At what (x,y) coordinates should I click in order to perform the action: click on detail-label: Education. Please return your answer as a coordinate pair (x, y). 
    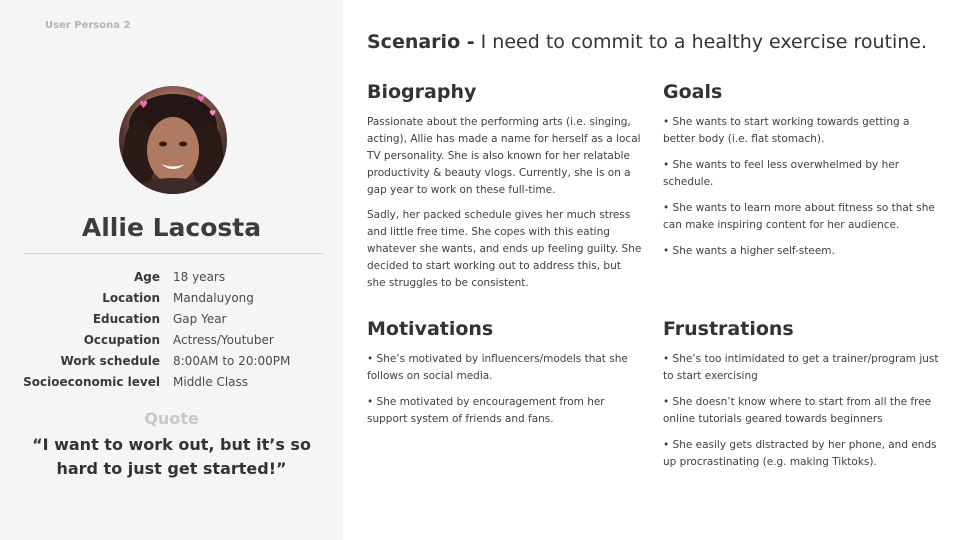
    Looking at the image, I should click on (126, 319).